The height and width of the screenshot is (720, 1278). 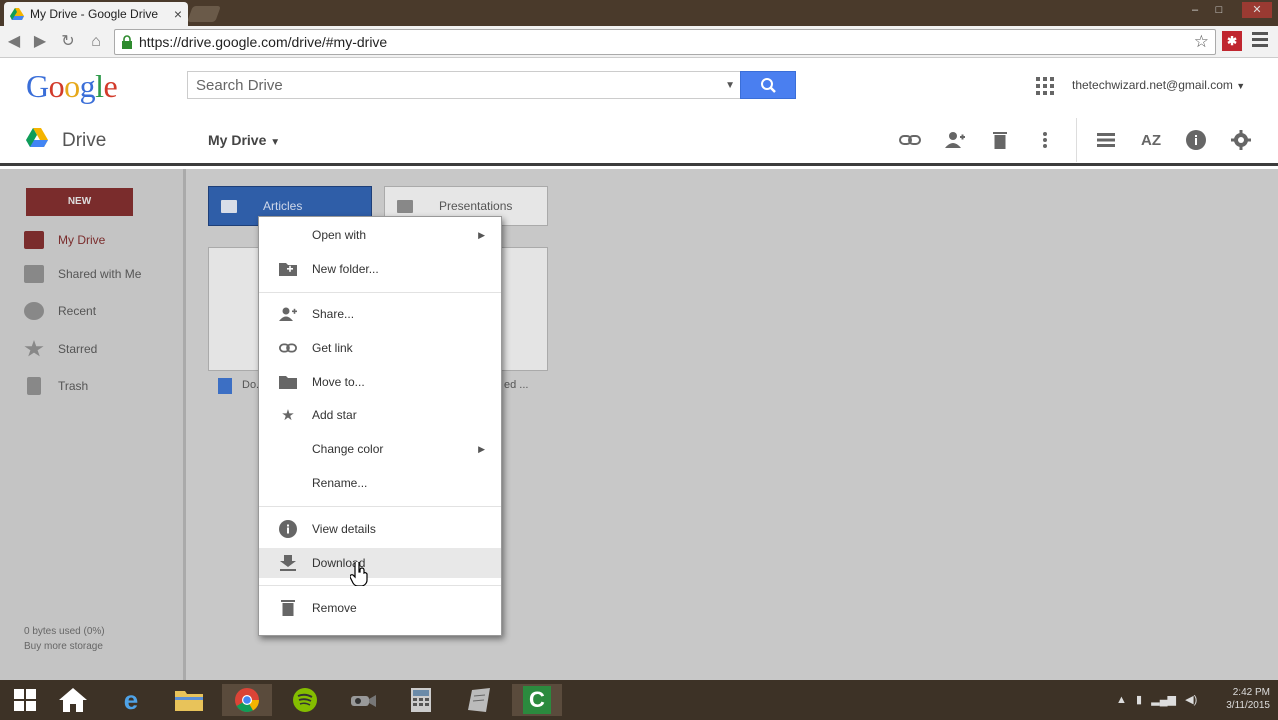 What do you see at coordinates (244, 140) in the screenshot?
I see `my-drive-dropdown: My Drive ▼` at bounding box center [244, 140].